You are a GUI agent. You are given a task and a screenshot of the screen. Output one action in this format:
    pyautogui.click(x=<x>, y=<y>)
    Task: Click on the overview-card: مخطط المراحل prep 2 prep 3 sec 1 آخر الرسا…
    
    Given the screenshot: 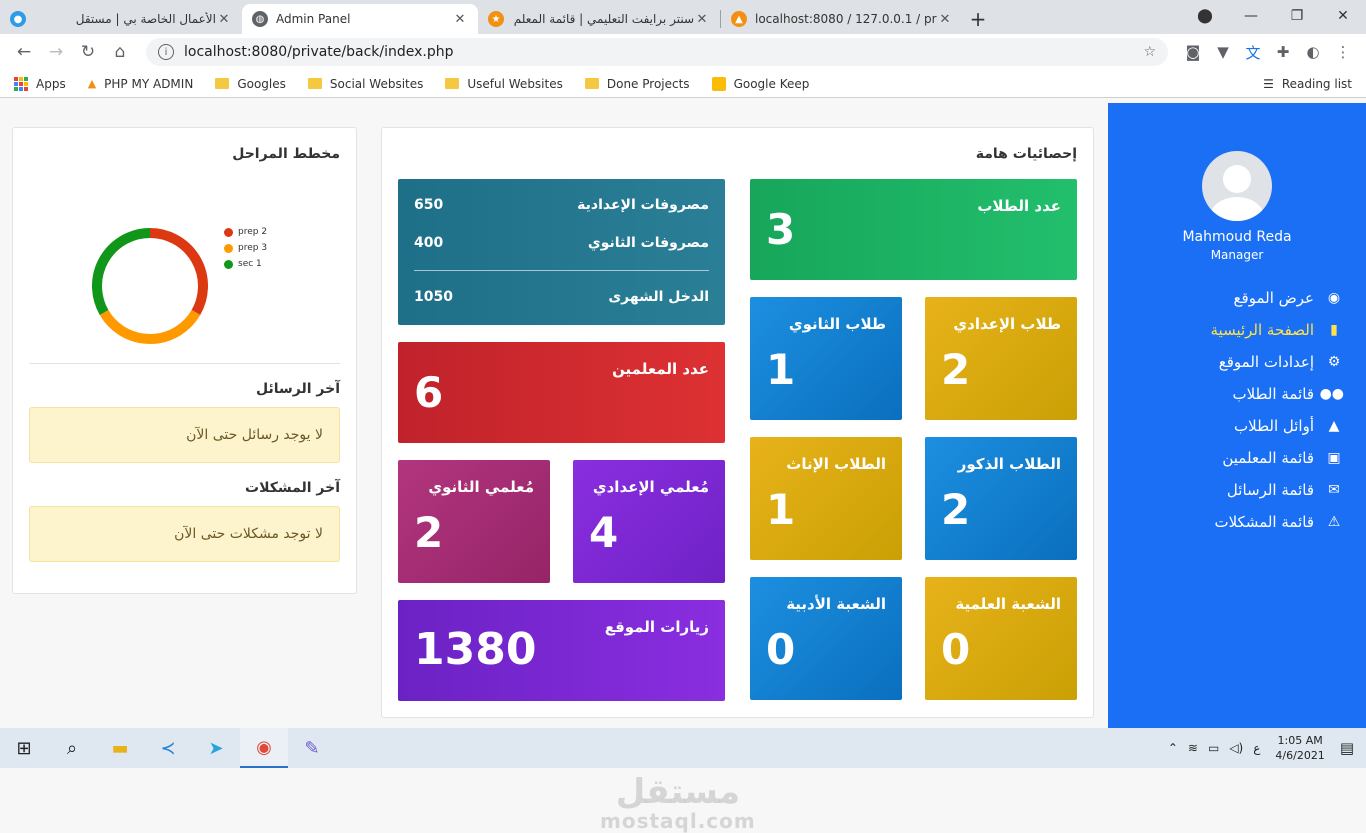 What is the action you would take?
    pyautogui.click(x=184, y=360)
    